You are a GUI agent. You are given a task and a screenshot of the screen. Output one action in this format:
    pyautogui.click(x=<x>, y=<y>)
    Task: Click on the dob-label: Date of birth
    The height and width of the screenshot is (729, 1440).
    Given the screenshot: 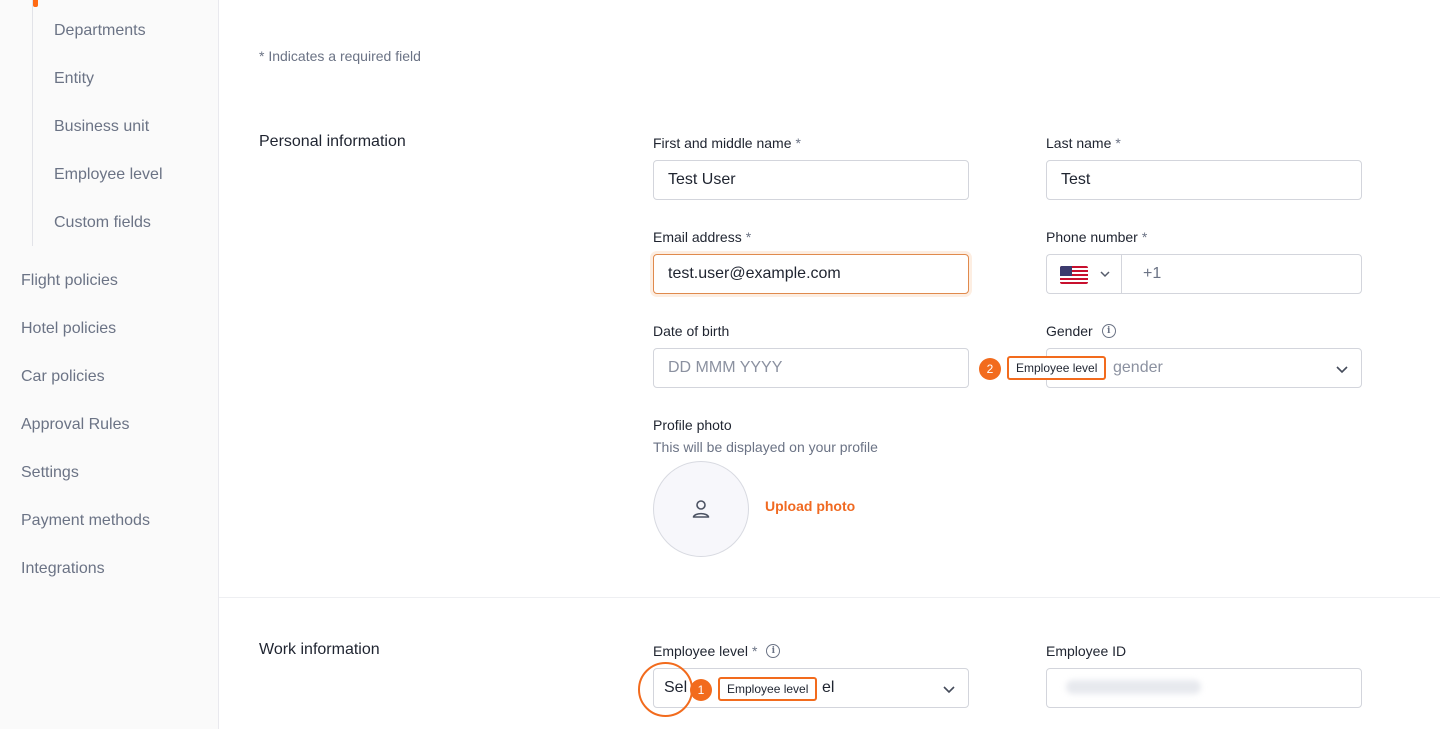 What is the action you would take?
    pyautogui.click(x=691, y=331)
    